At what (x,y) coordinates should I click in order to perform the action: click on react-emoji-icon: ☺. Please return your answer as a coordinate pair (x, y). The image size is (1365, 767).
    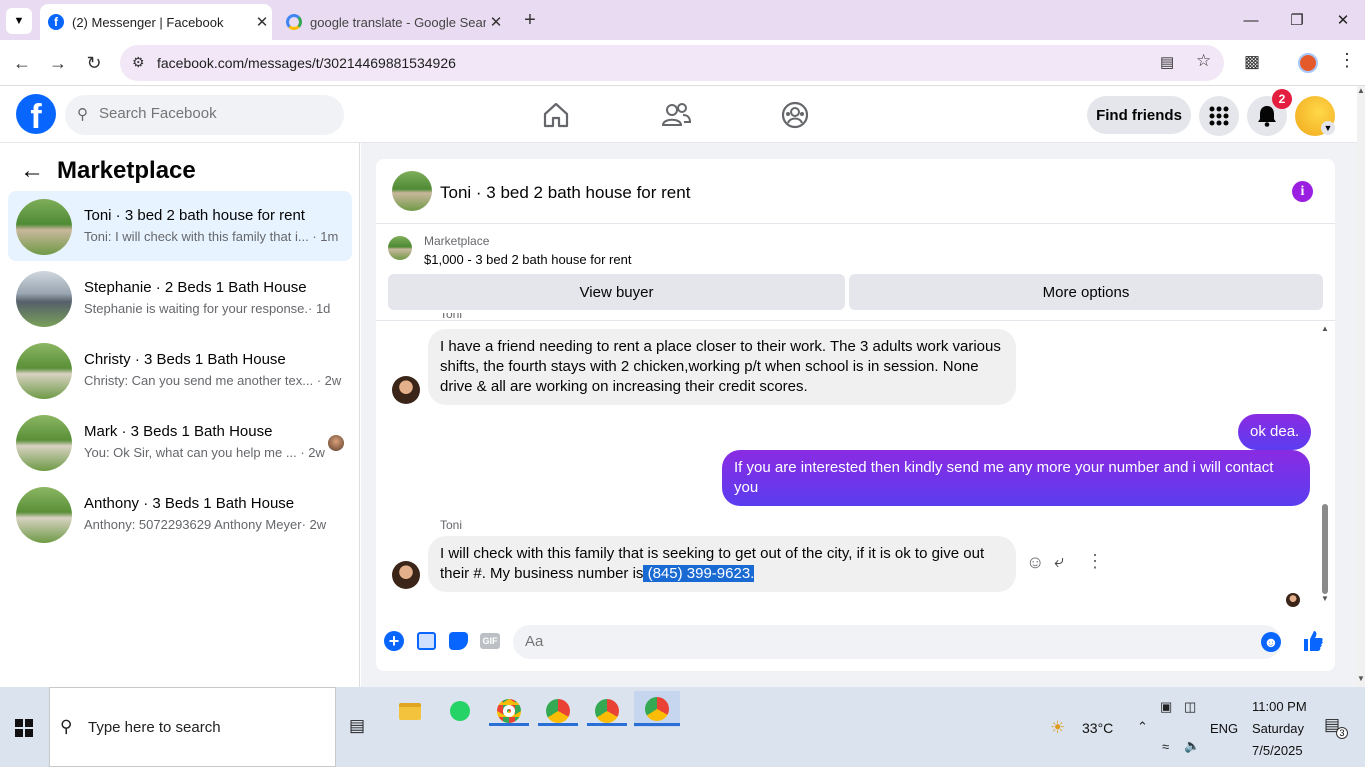
    Looking at the image, I should click on (1035, 562).